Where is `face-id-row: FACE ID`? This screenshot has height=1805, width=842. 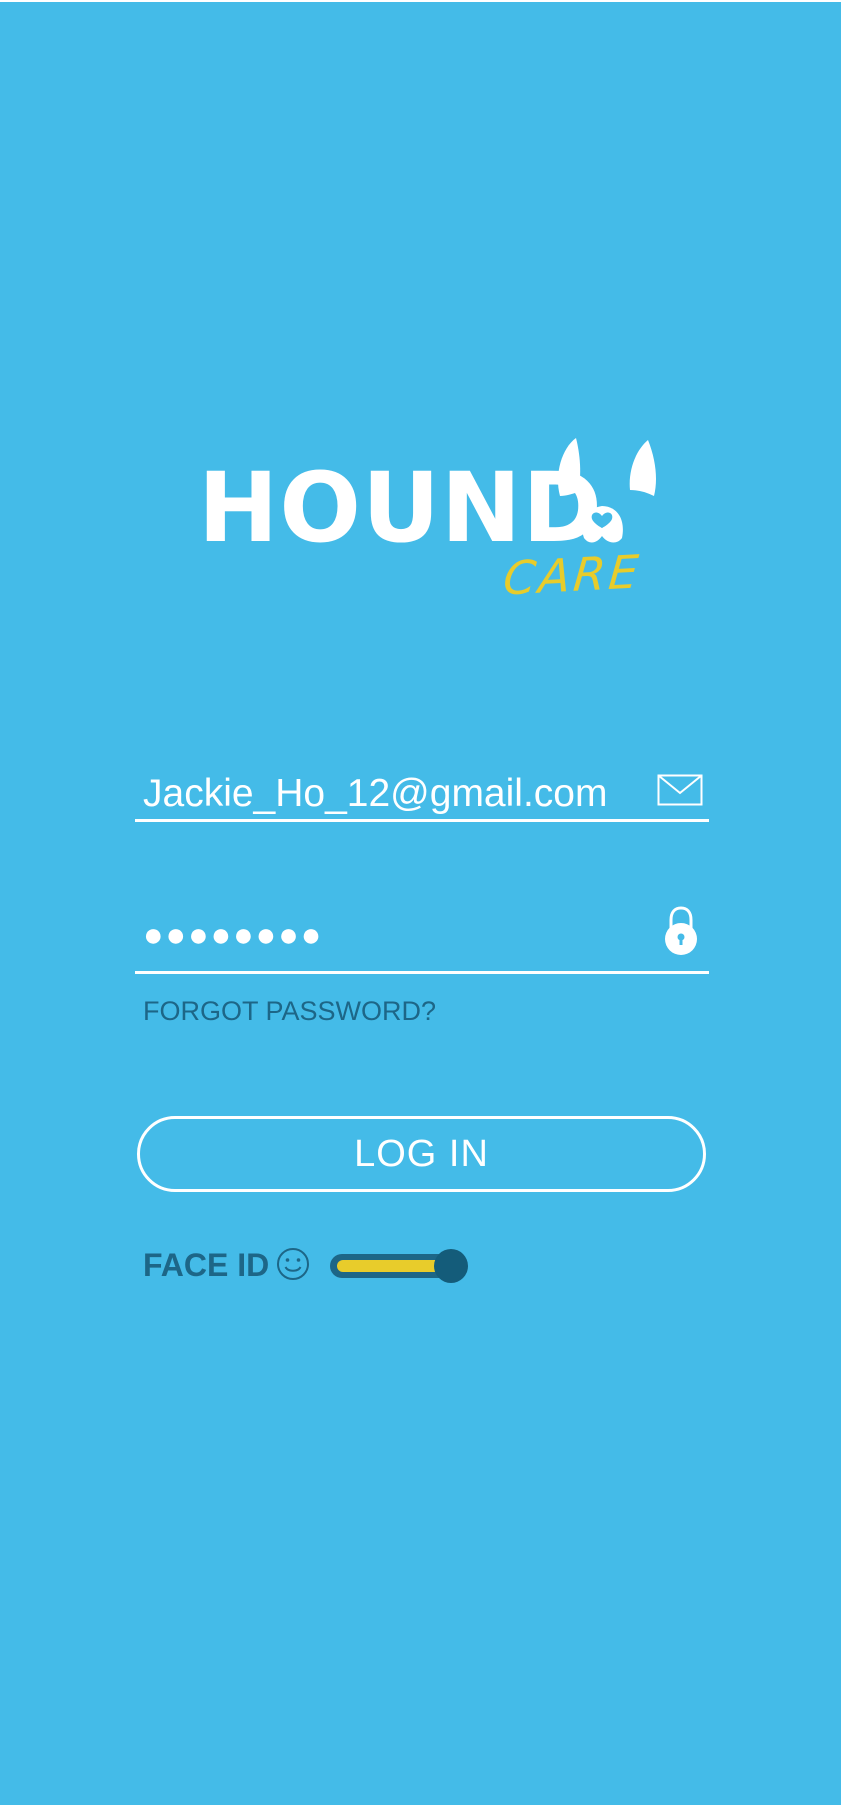 face-id-row: FACE ID is located at coordinates (313, 1266).